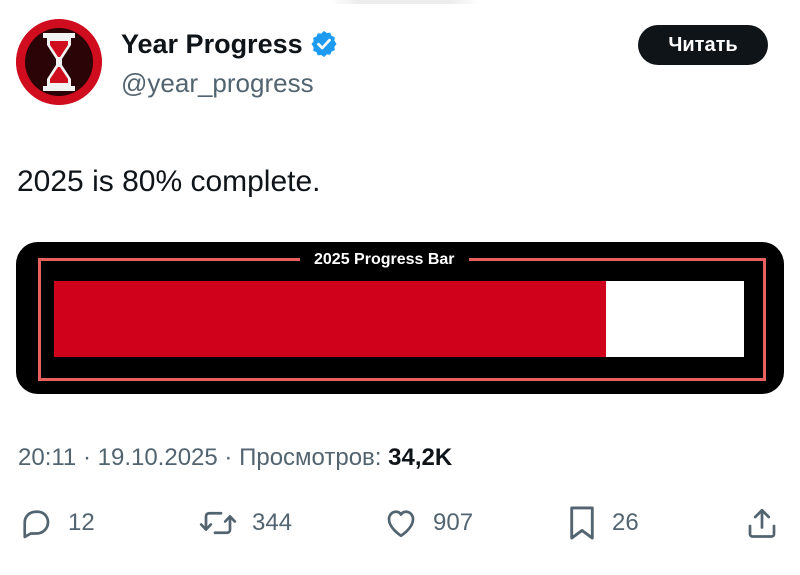  Describe the element at coordinates (272, 522) in the screenshot. I see `repost-count: 344` at that location.